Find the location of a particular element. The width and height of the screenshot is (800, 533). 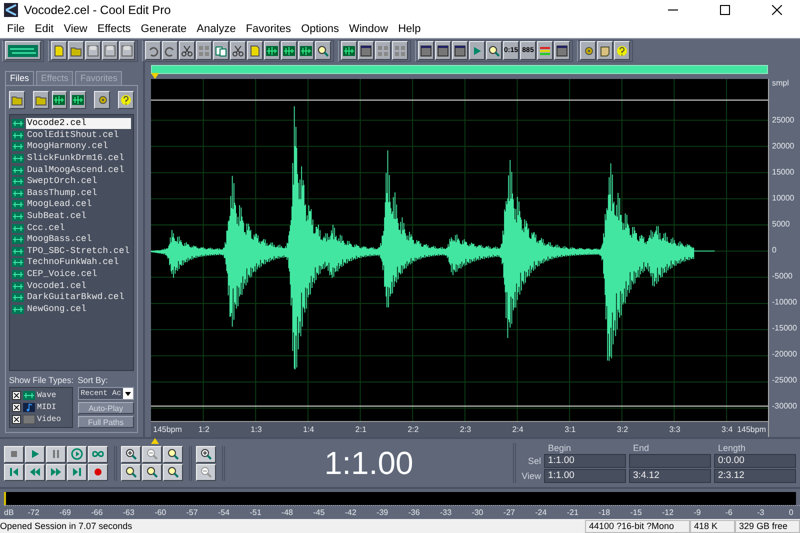

session-entry: SubBeat.cel is located at coordinates (57, 216).